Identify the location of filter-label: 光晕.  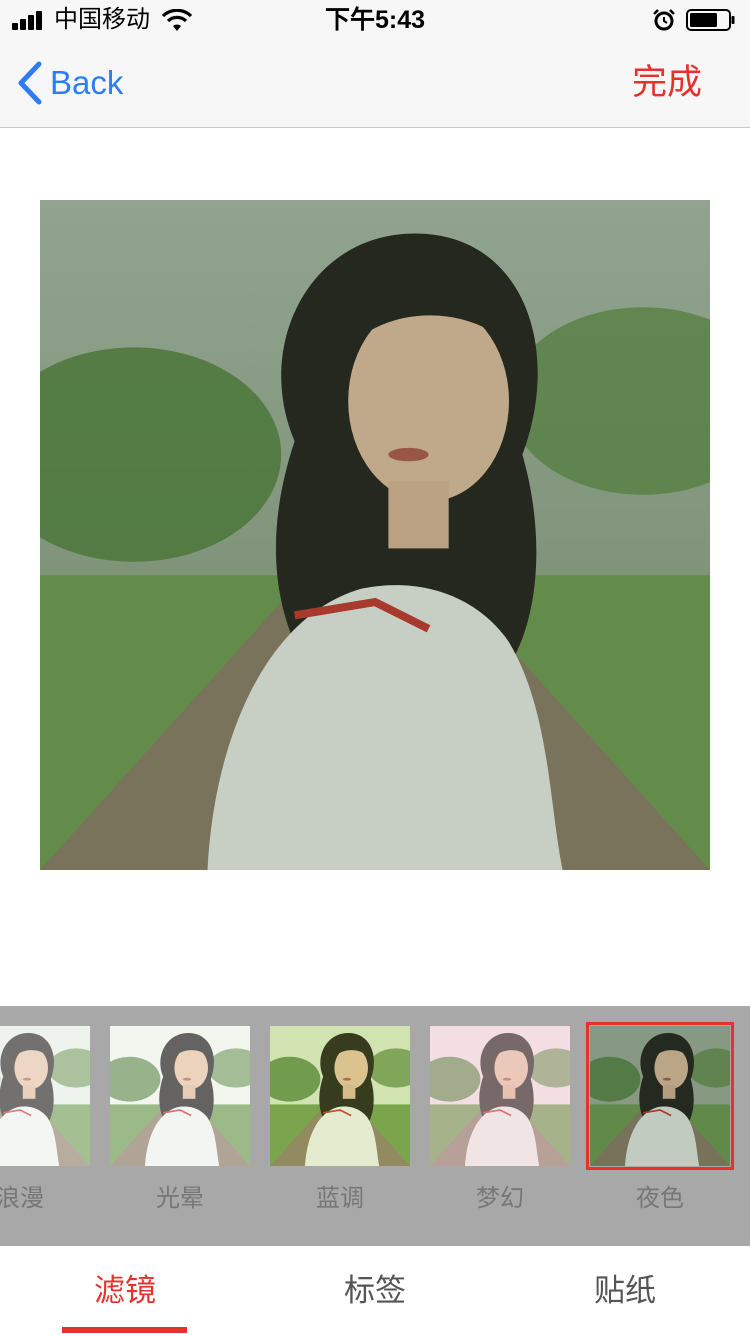
(180, 1198).